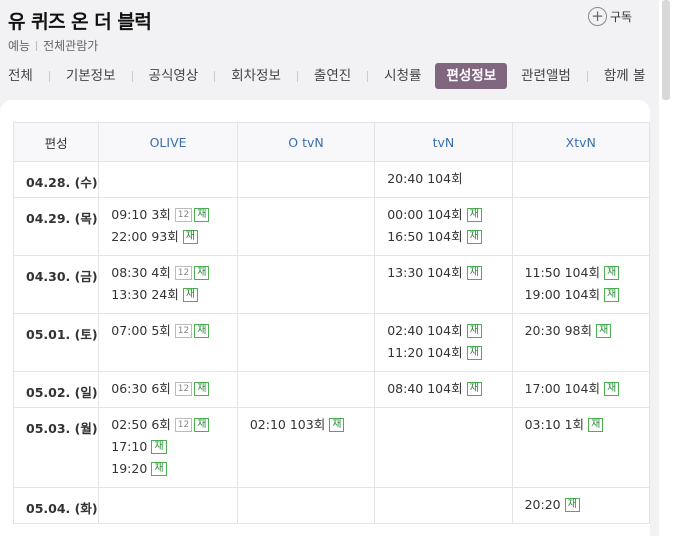 This screenshot has width=675, height=536. What do you see at coordinates (56, 226) in the screenshot?
I see `schedule-date: 04.29. (목)` at bounding box center [56, 226].